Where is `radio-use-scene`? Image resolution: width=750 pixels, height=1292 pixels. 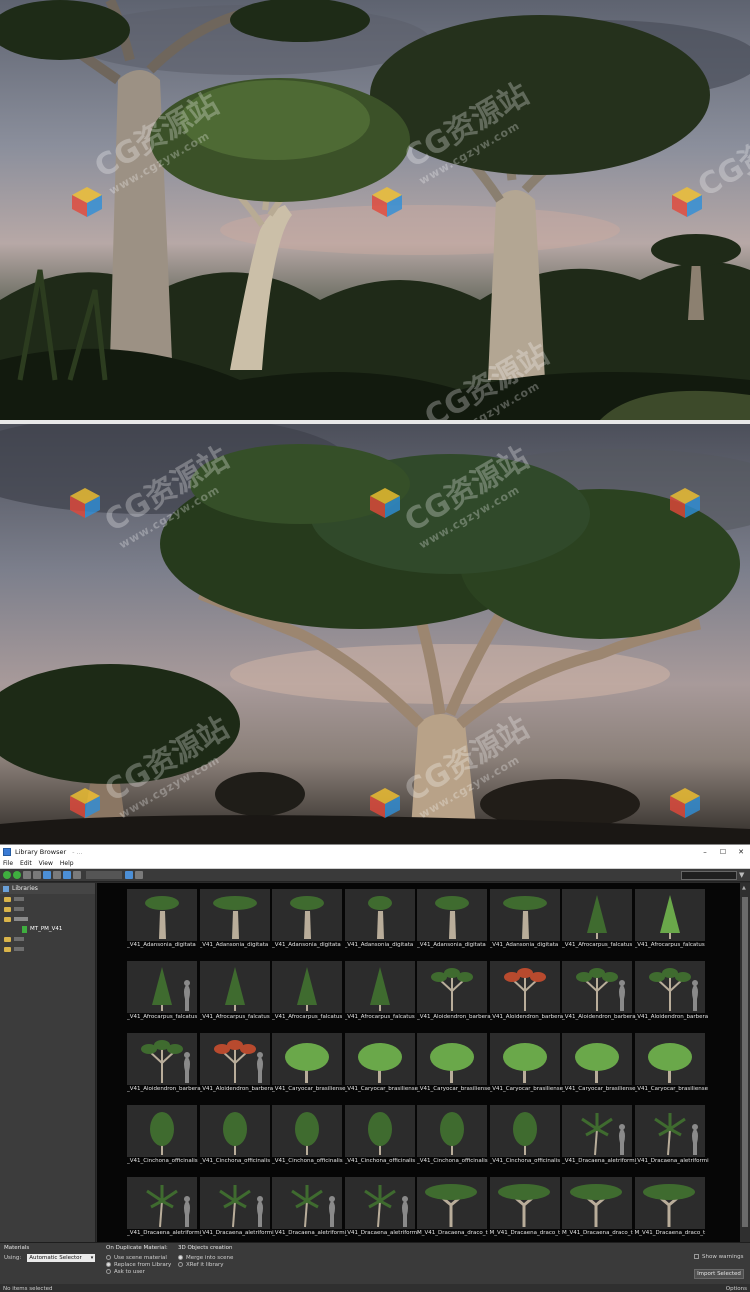
radio-use-scene is located at coordinates (108, 1257).